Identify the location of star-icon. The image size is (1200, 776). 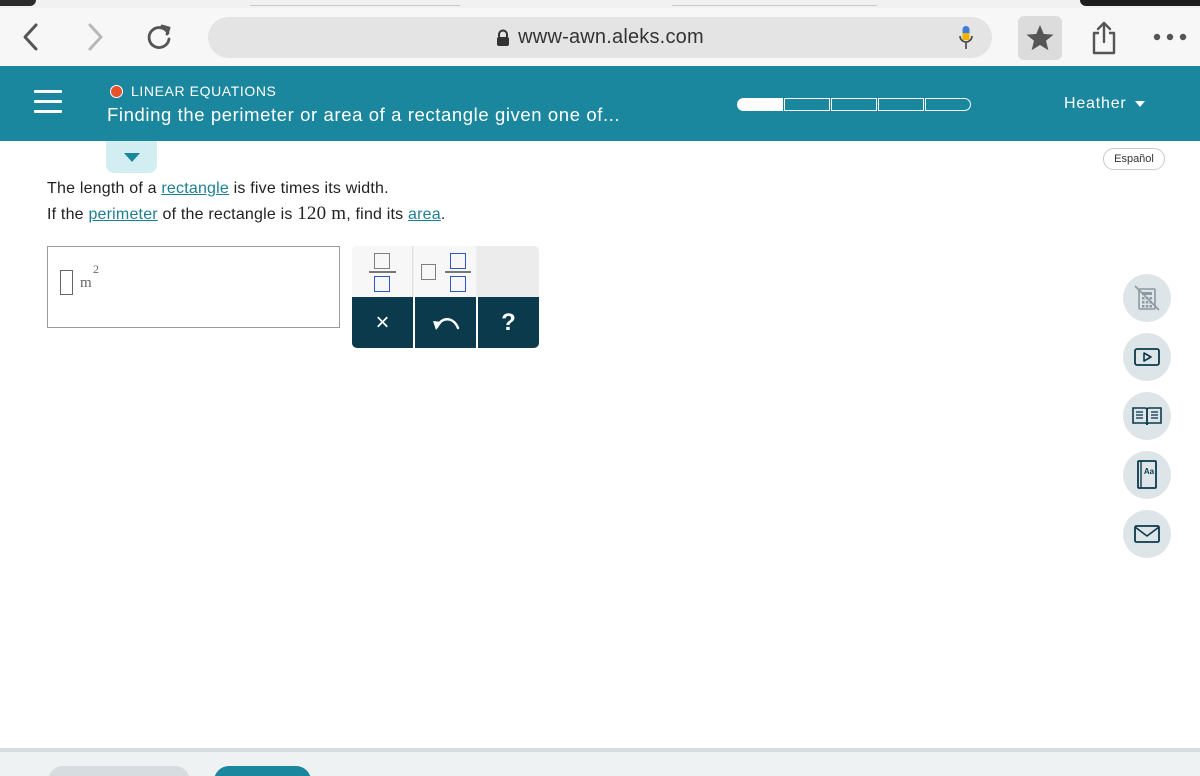
(1040, 38).